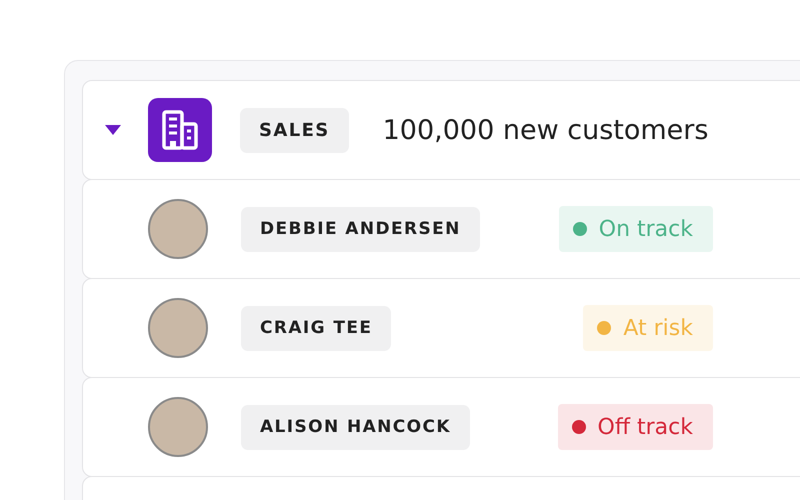  Describe the element at coordinates (355, 427) in the screenshot. I see `owner-name: ALISON HANCOCK` at that location.